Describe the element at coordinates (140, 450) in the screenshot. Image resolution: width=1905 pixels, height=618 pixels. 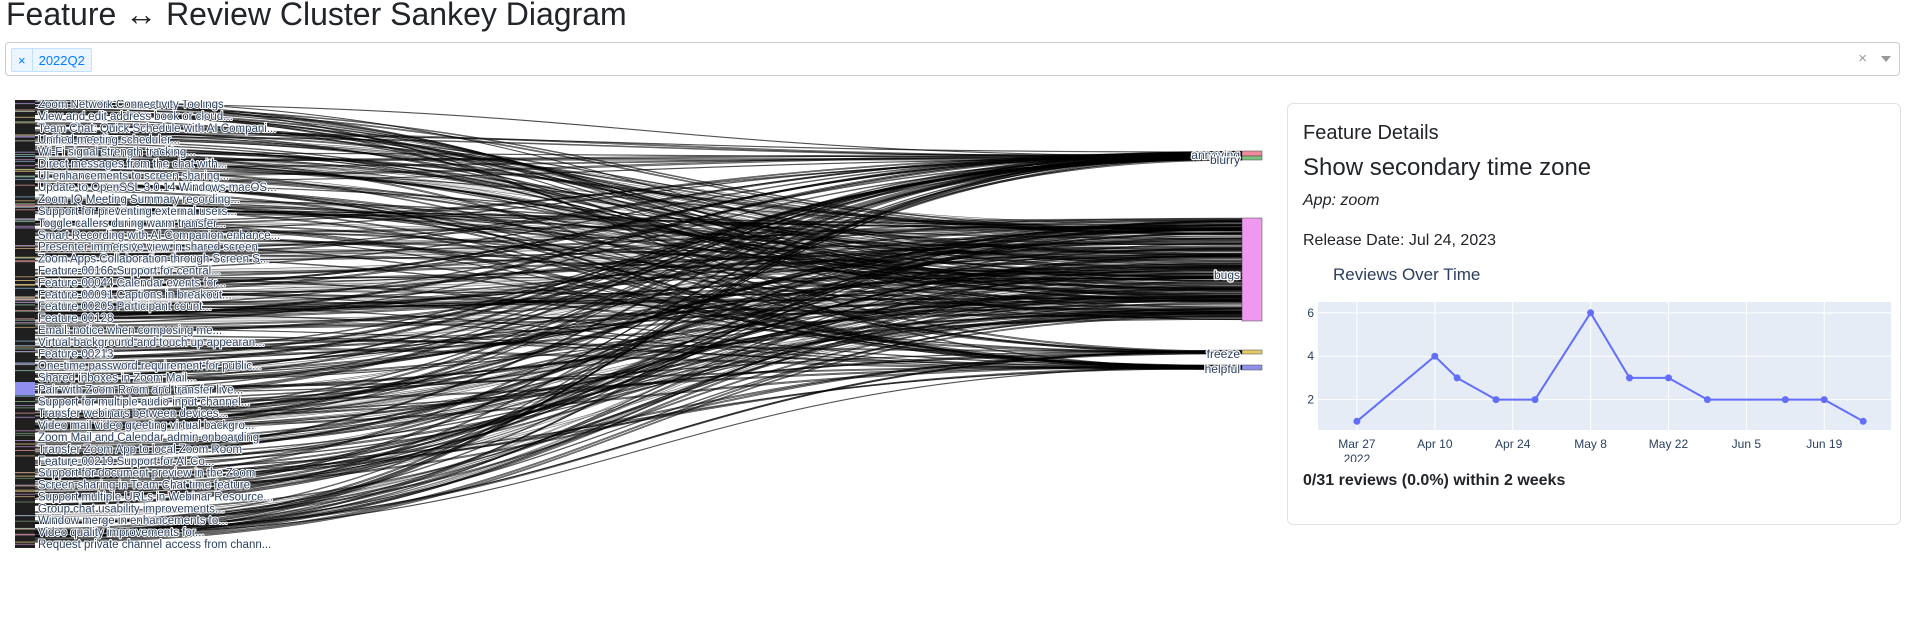
I see `feature-label: Transfer Zoom App to local Zoom Room` at that location.